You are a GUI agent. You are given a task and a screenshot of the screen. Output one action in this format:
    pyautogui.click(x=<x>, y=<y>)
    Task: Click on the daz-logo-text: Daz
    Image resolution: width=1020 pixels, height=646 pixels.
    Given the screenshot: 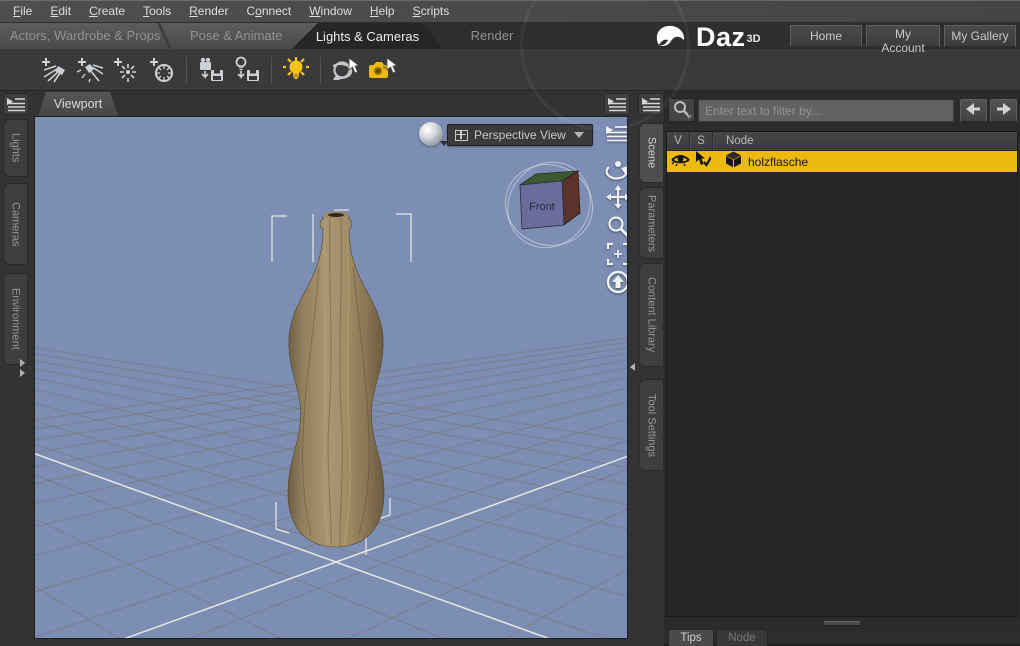 What is the action you would take?
    pyautogui.click(x=721, y=36)
    